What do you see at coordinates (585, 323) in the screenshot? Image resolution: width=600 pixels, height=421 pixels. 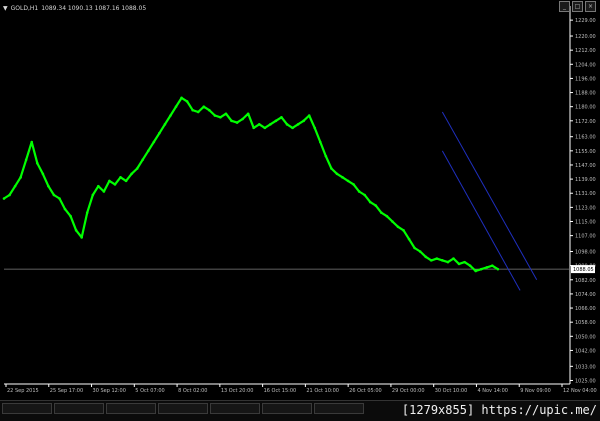 I see `y-tick-label: 1058.00` at bounding box center [585, 323].